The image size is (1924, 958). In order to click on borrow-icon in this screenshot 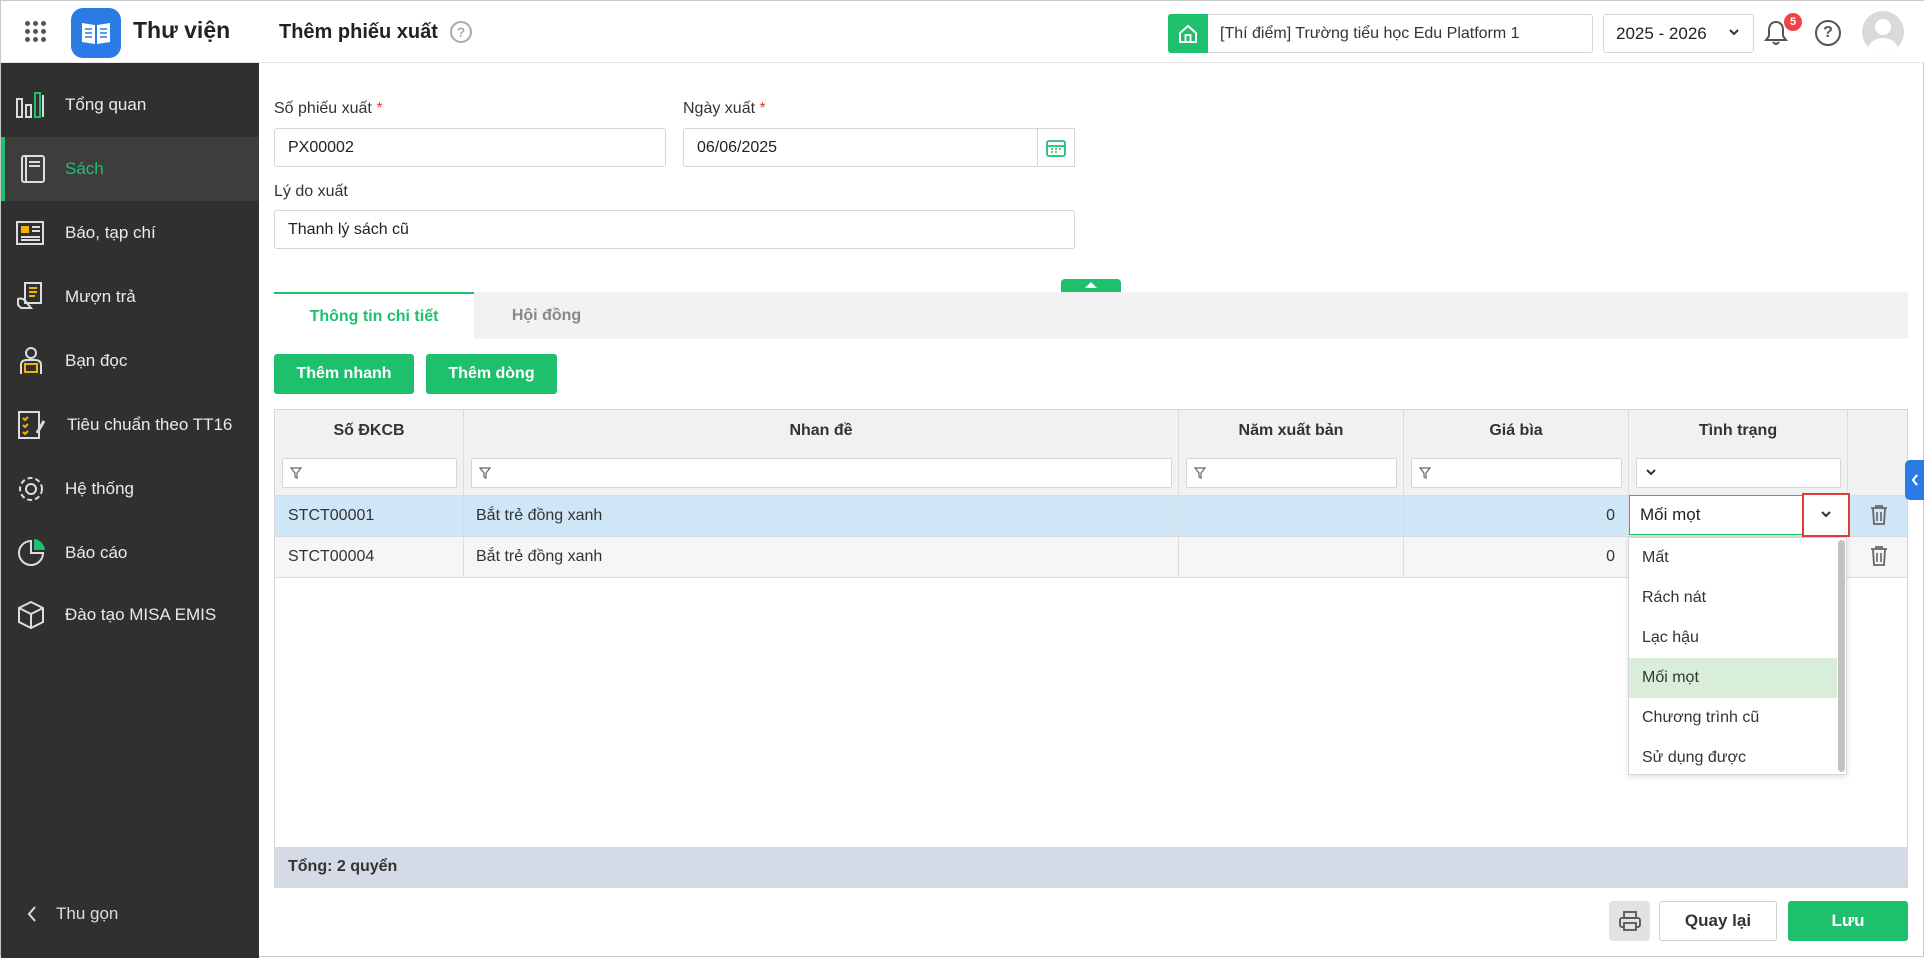, I will do `click(29, 295)`.